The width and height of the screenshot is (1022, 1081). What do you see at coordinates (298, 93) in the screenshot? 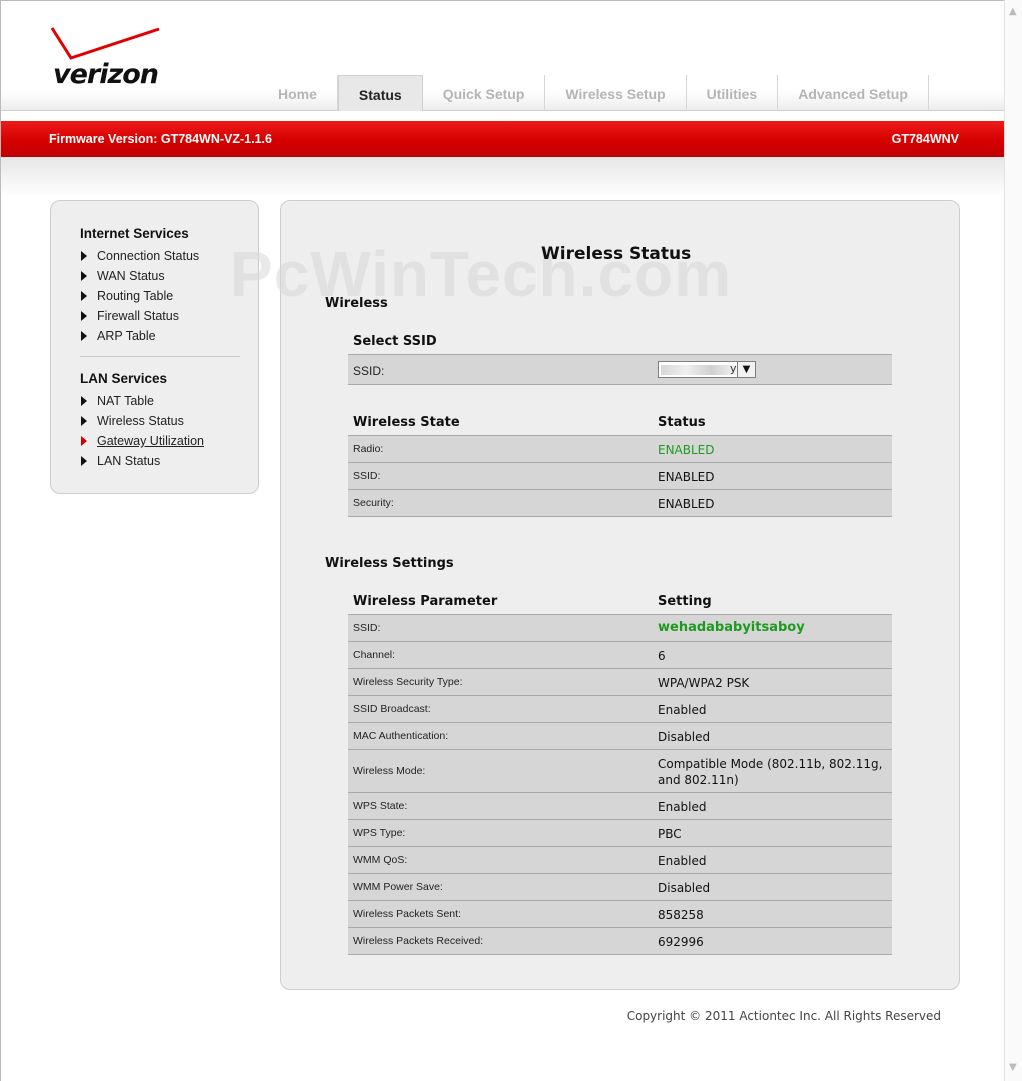
I see `tab-home: Home` at bounding box center [298, 93].